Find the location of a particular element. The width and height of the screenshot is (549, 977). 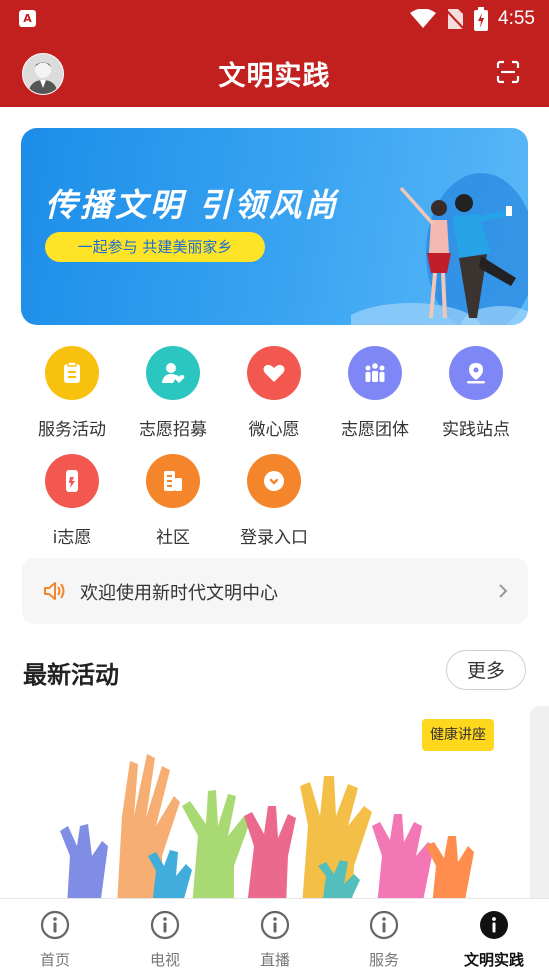

nav-label: 电视 is located at coordinates (164, 960).